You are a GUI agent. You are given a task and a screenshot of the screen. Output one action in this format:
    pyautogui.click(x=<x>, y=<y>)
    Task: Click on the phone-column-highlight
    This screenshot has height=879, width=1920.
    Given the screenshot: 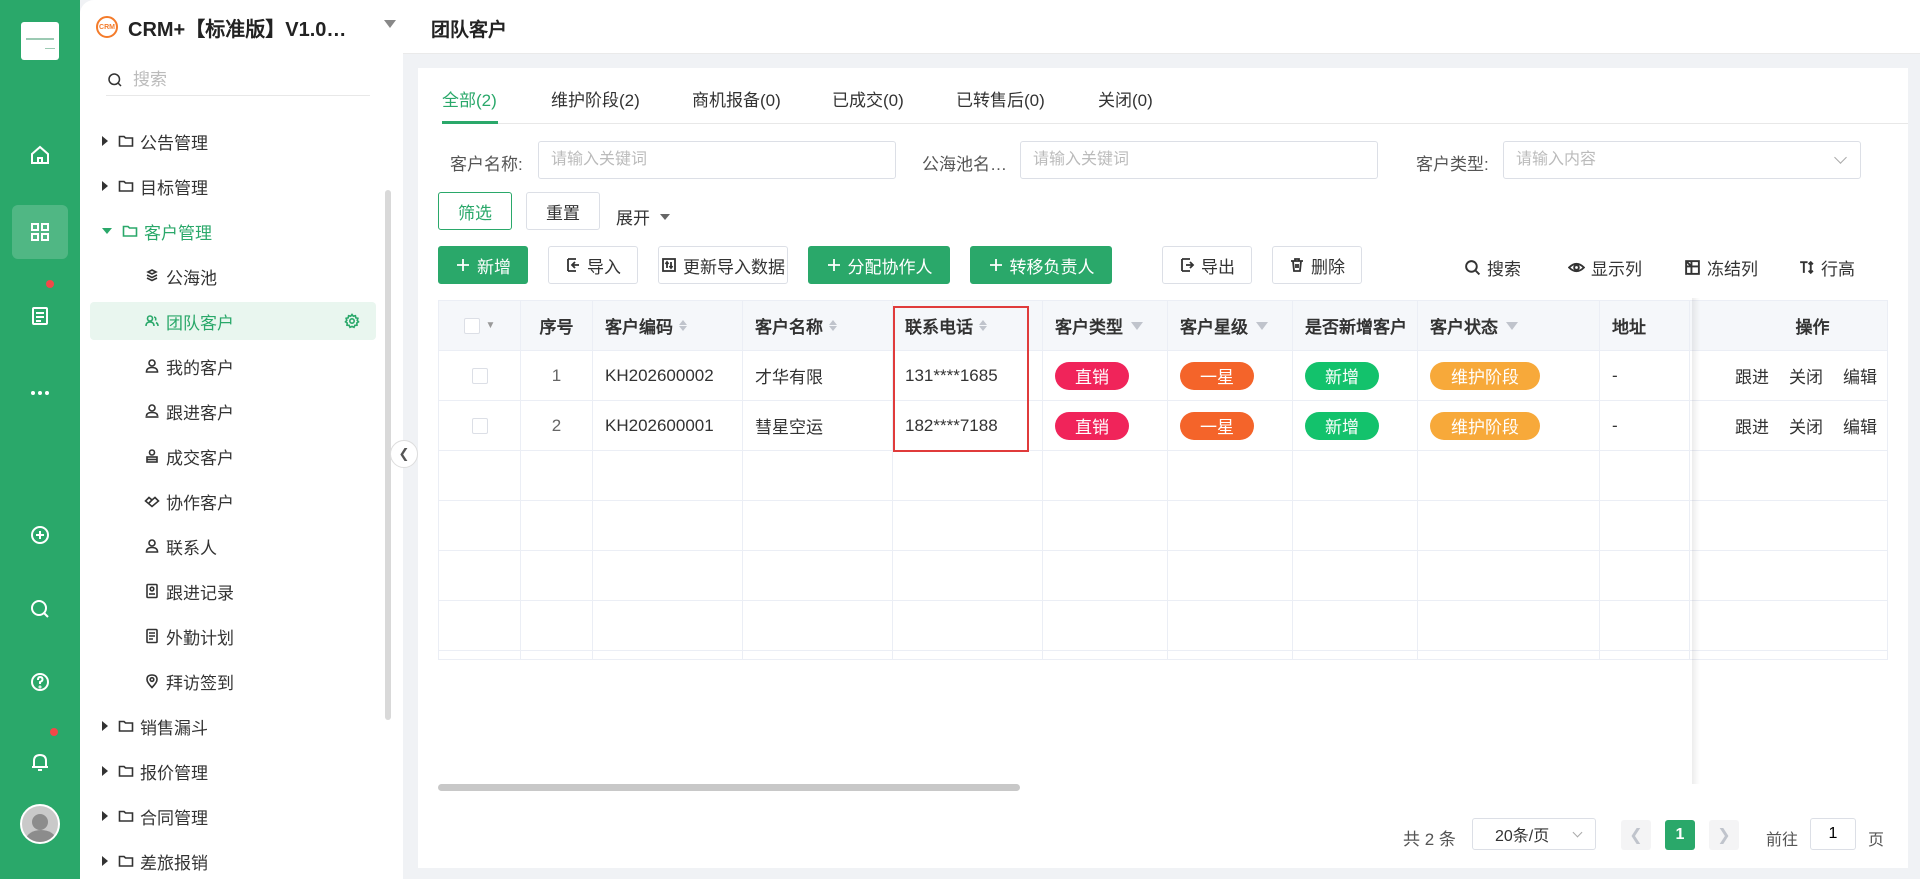 What is the action you would take?
    pyautogui.click(x=961, y=379)
    